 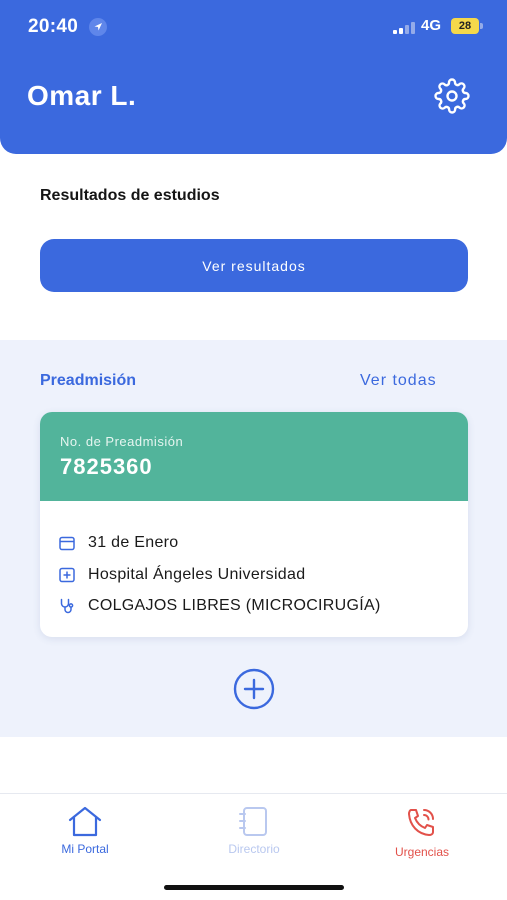 I want to click on add-preadmission-button, so click(x=254, y=689).